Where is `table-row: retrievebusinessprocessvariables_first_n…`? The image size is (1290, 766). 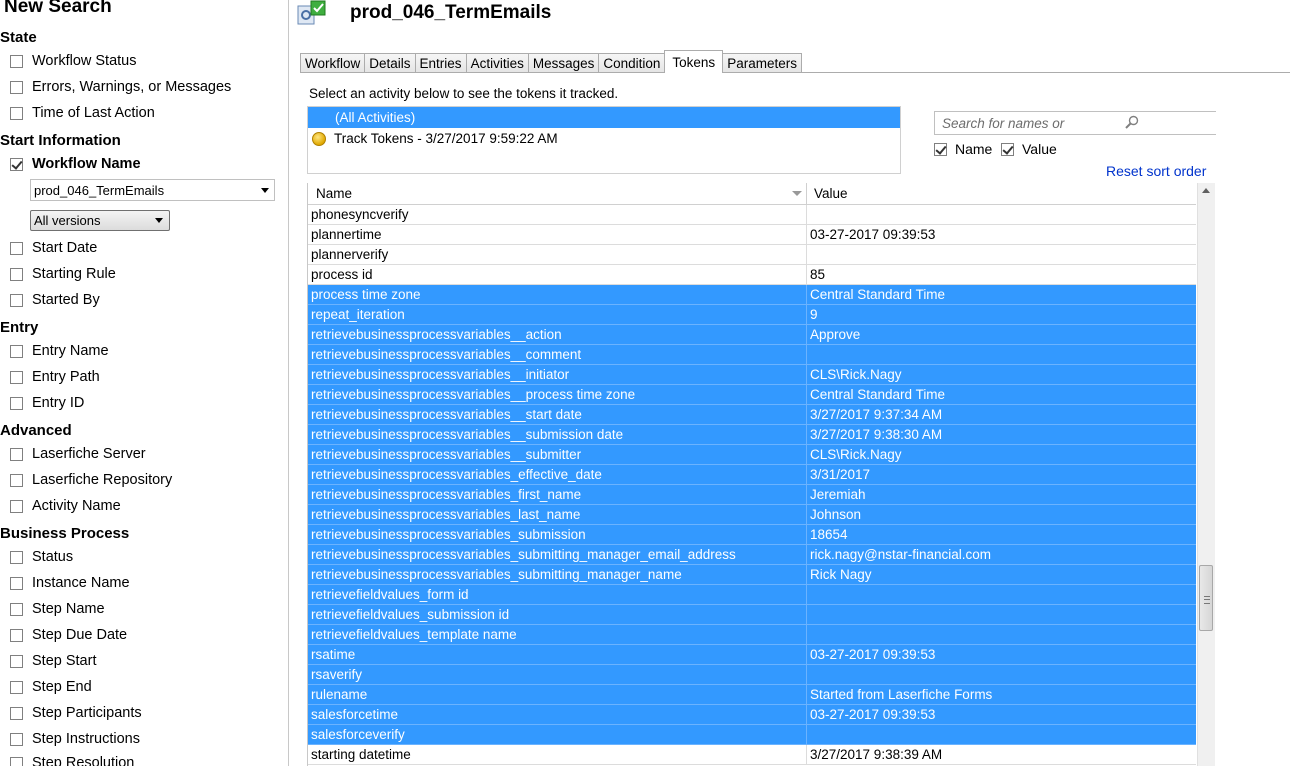
table-row: retrievebusinessprocessvariables_first_n… is located at coordinates (752, 495).